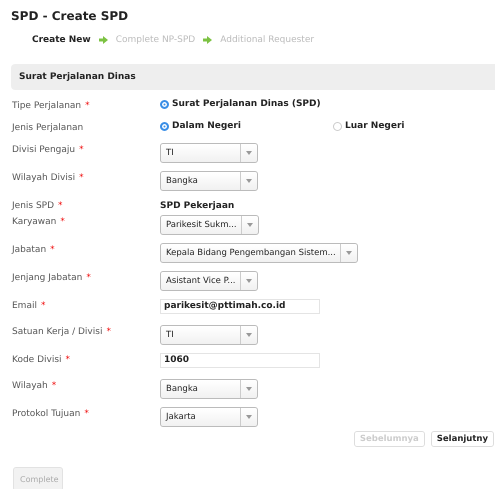  Describe the element at coordinates (209, 417) in the screenshot. I see `dropdown: Jakarta` at that location.